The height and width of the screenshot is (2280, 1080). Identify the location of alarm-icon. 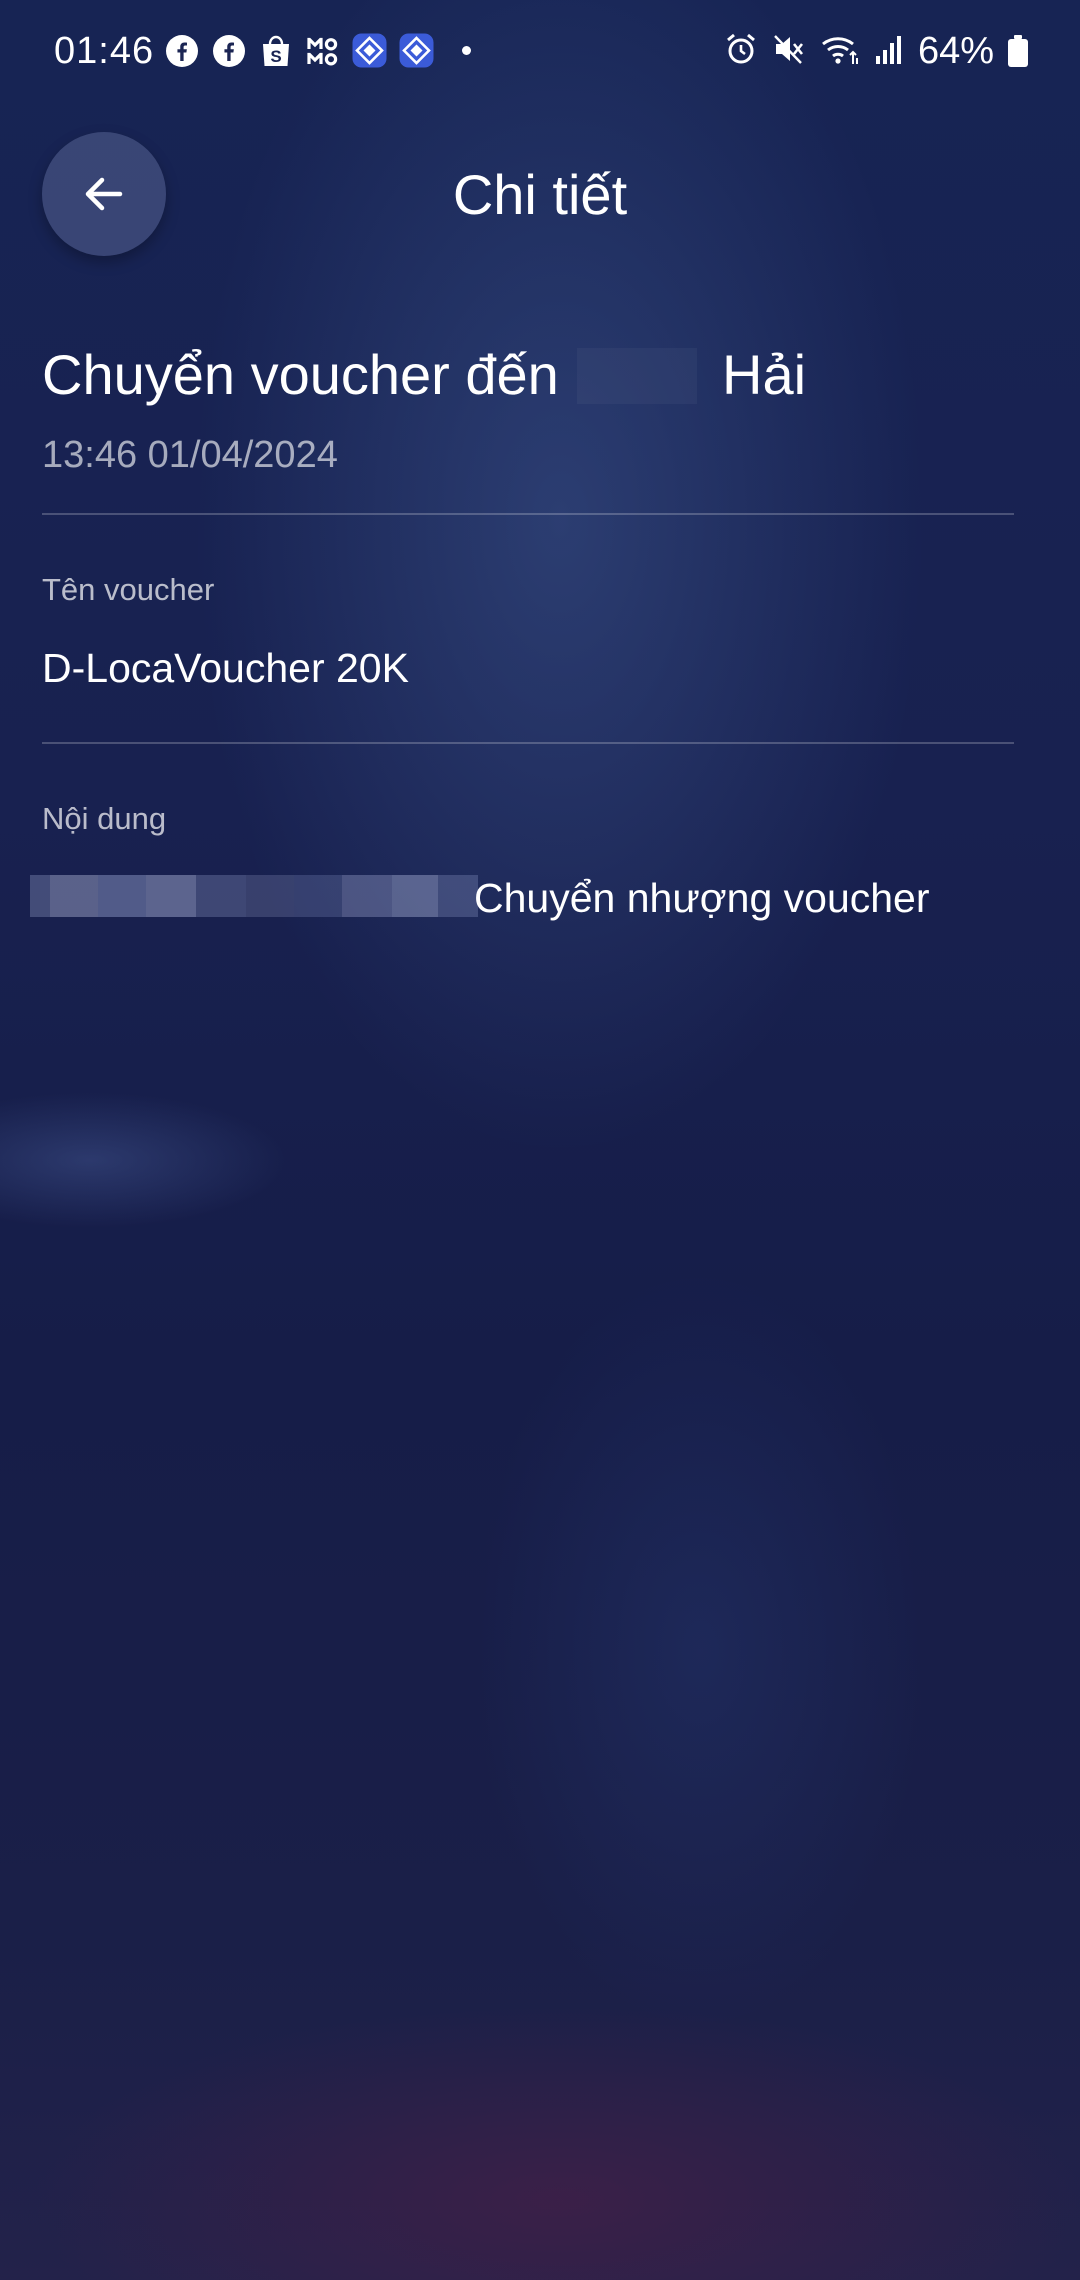
(741, 51).